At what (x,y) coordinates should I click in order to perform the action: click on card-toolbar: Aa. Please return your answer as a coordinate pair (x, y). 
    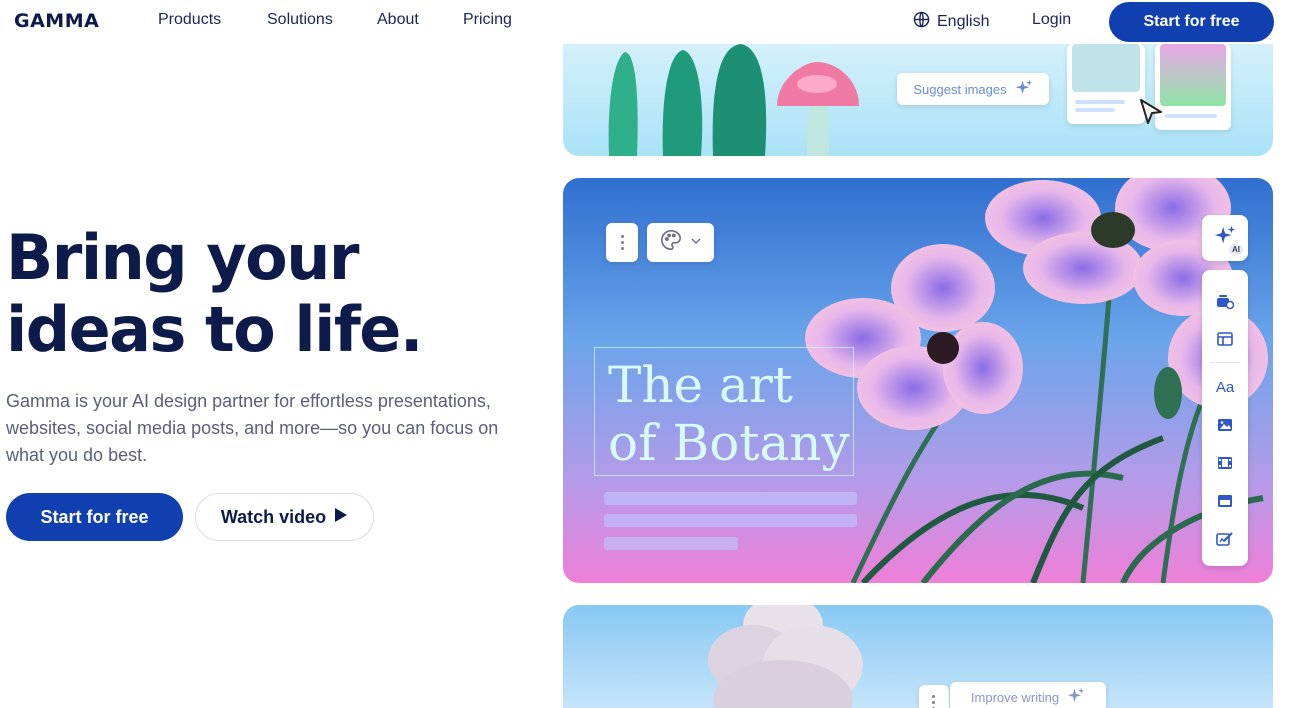
    Looking at the image, I should click on (1225, 418).